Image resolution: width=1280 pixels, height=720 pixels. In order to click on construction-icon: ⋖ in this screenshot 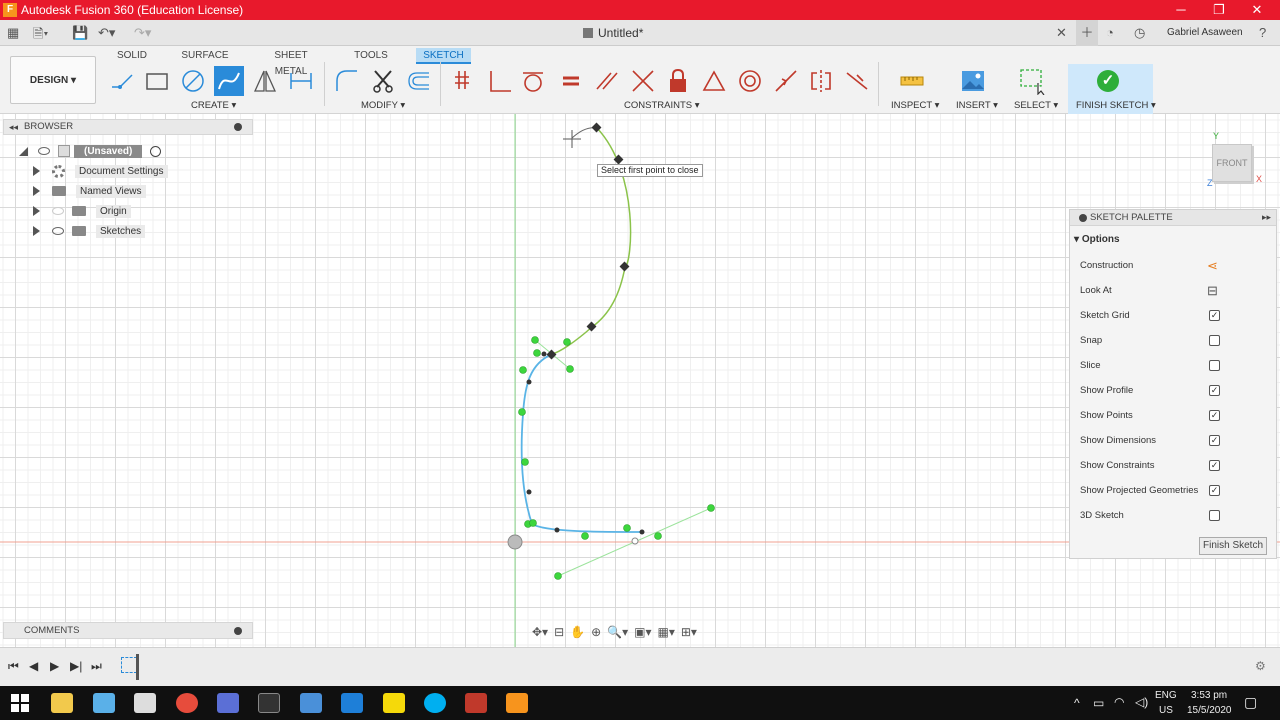, I will do `click(1212, 266)`.